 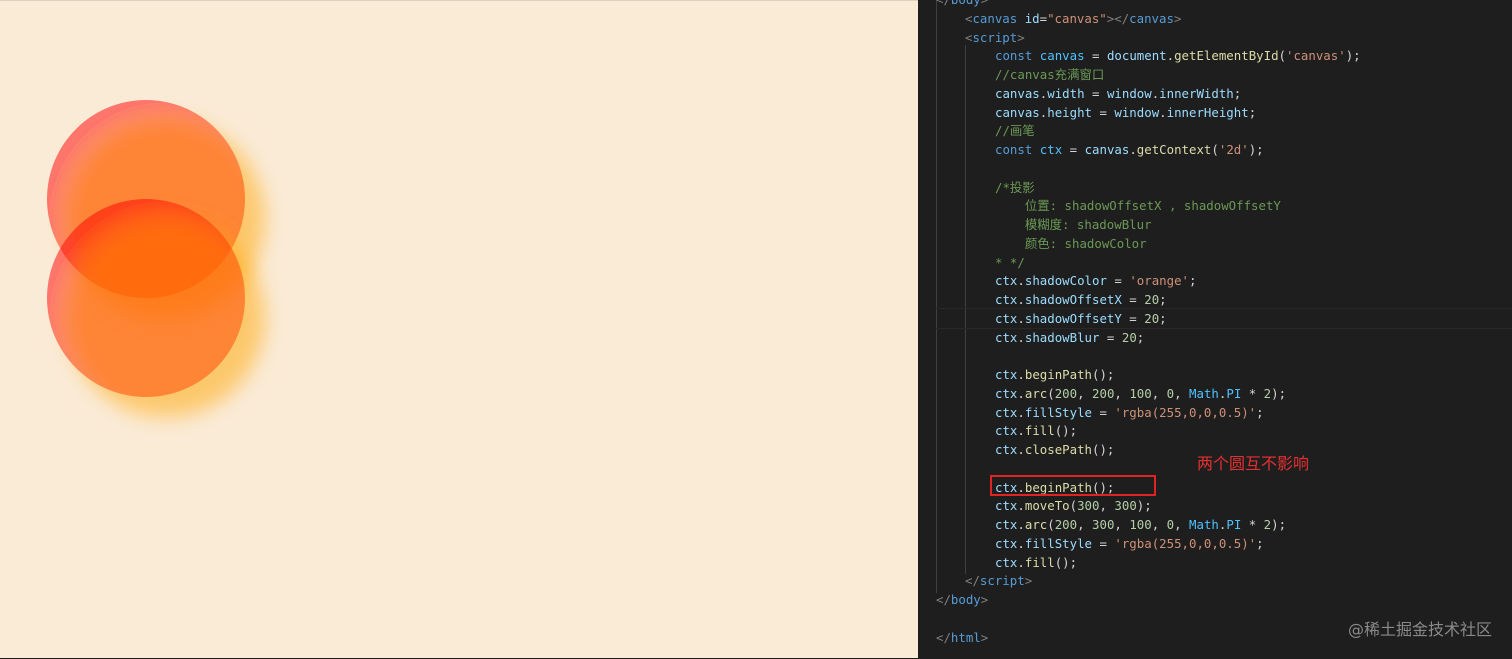 I want to click on code-token: window, so click(x=1137, y=112).